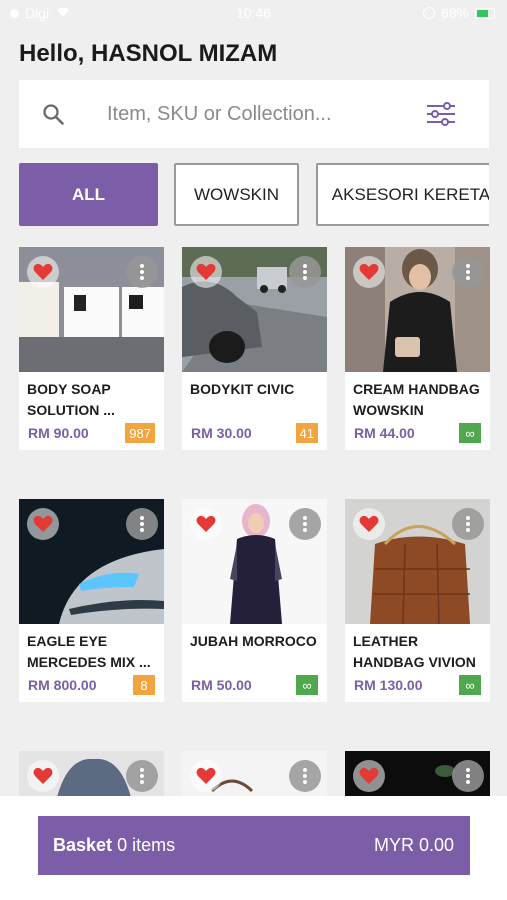  Describe the element at coordinates (388, 685) in the screenshot. I see `product-price: RM 130.00` at that location.